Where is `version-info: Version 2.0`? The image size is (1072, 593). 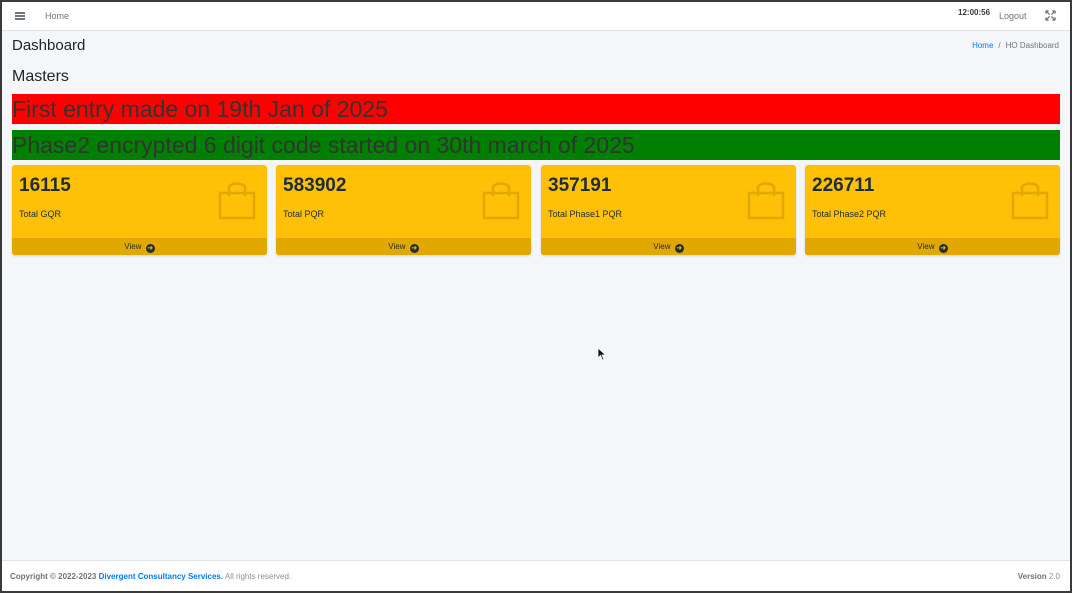
version-info: Version 2.0 is located at coordinates (1039, 576).